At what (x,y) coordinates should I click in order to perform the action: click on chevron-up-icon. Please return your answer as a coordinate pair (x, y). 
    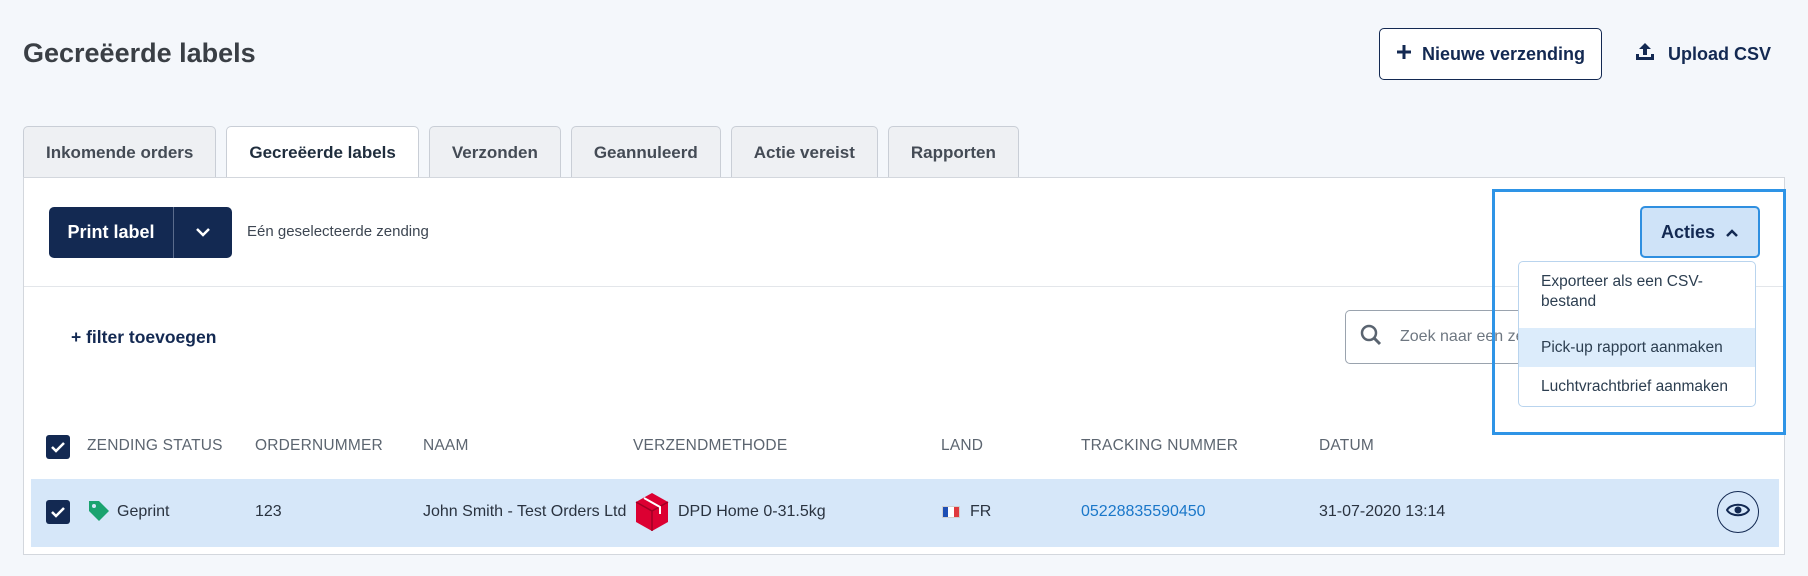
    Looking at the image, I should click on (1732, 232).